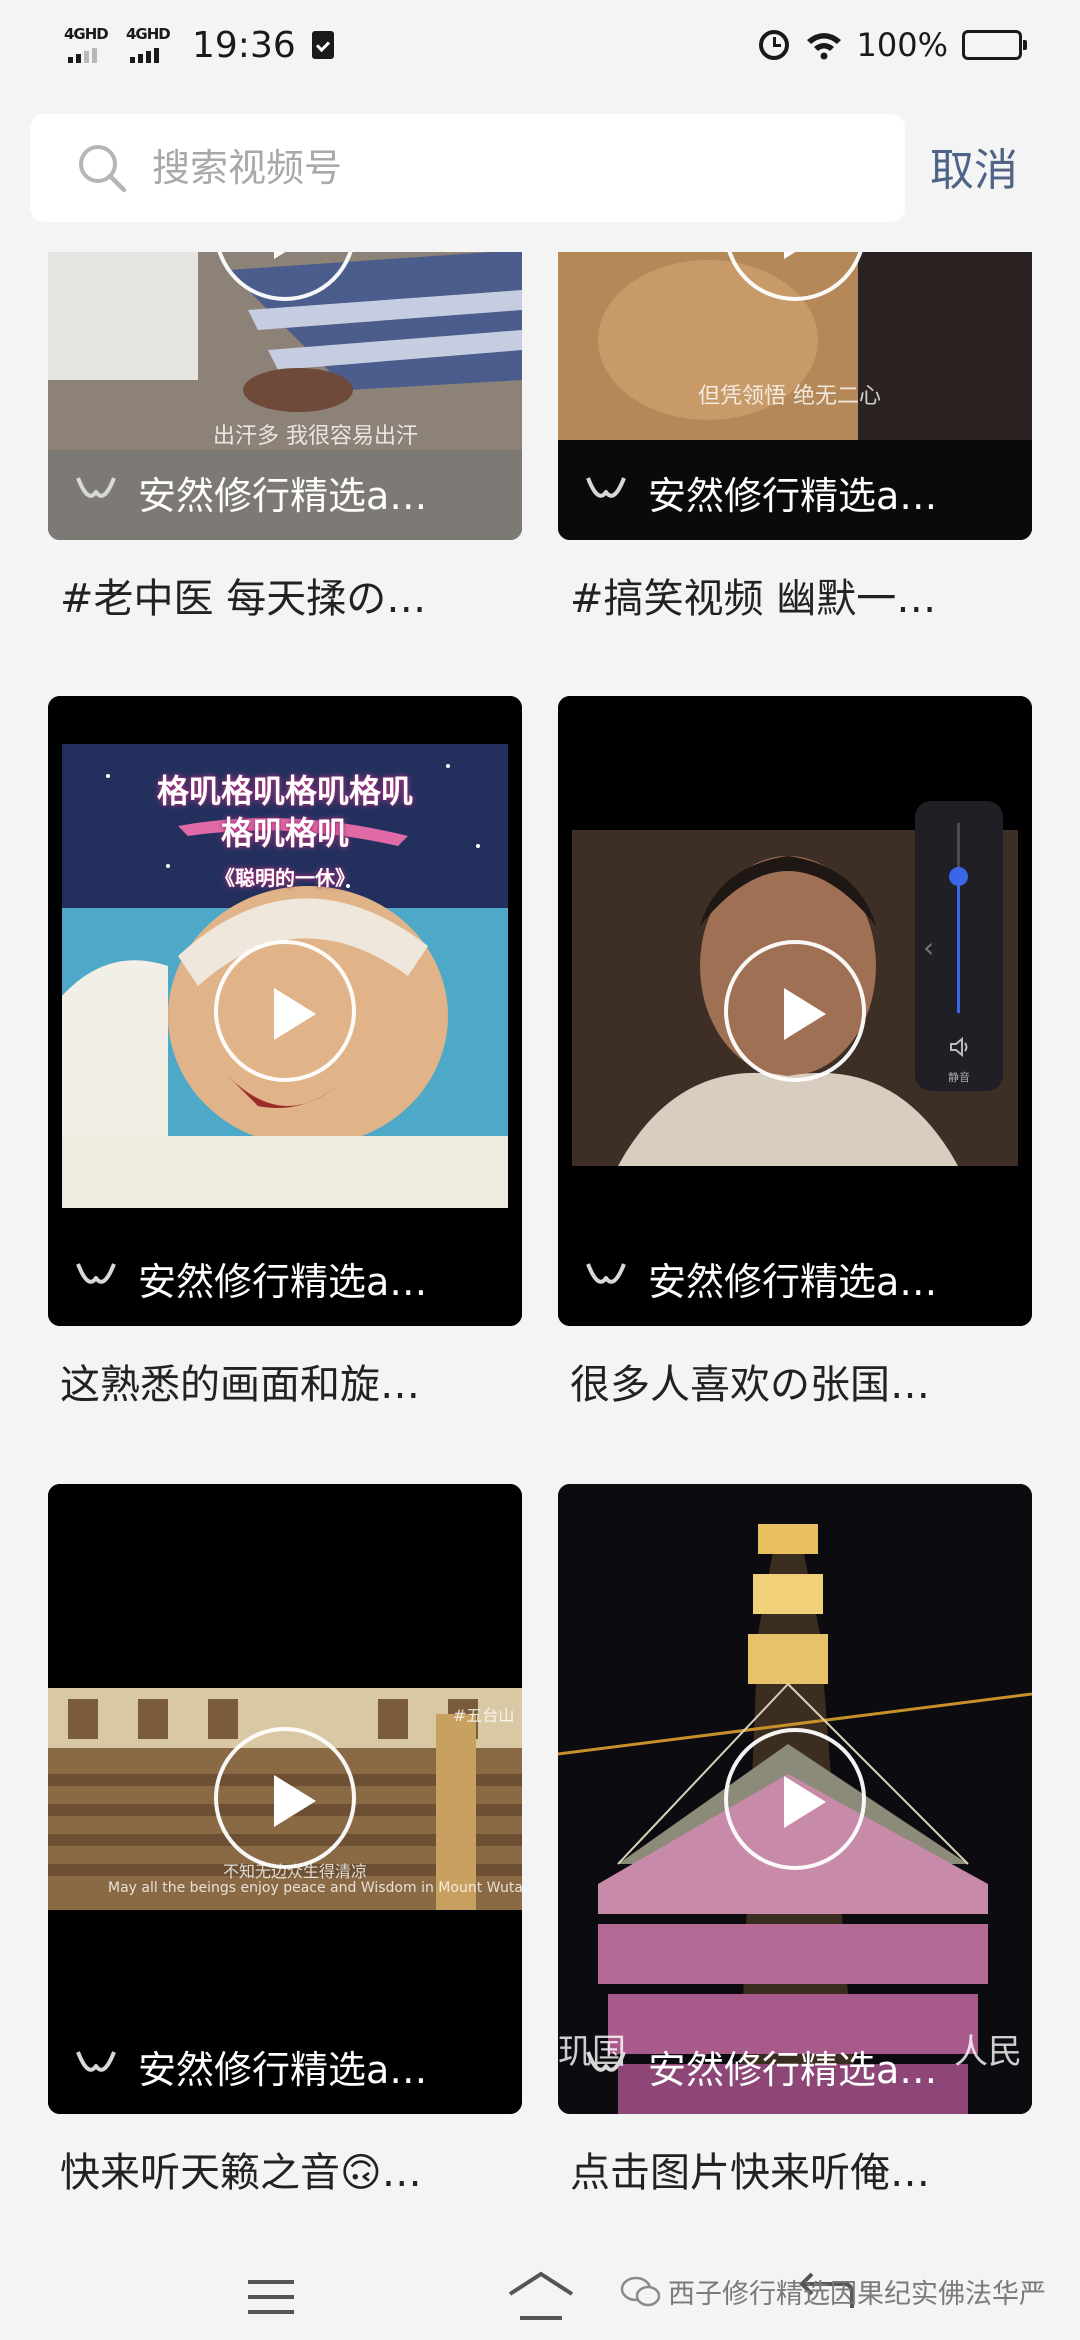 The image size is (1080, 2340). Describe the element at coordinates (484, 1715) in the screenshot. I see `tag-overlay: #五台山` at that location.